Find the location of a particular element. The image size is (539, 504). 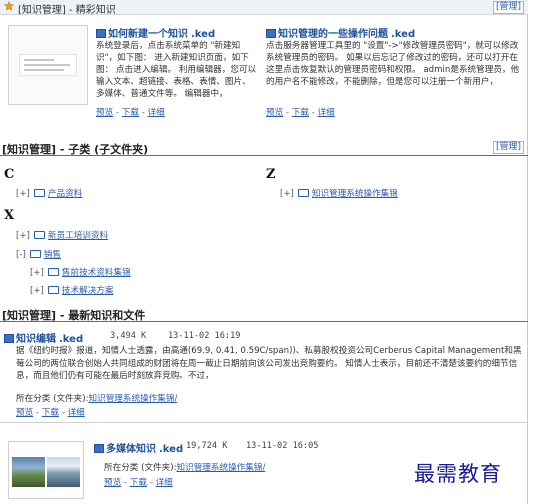

latest-item-title: 多媒体知识 .ked is located at coordinates (138, 447).